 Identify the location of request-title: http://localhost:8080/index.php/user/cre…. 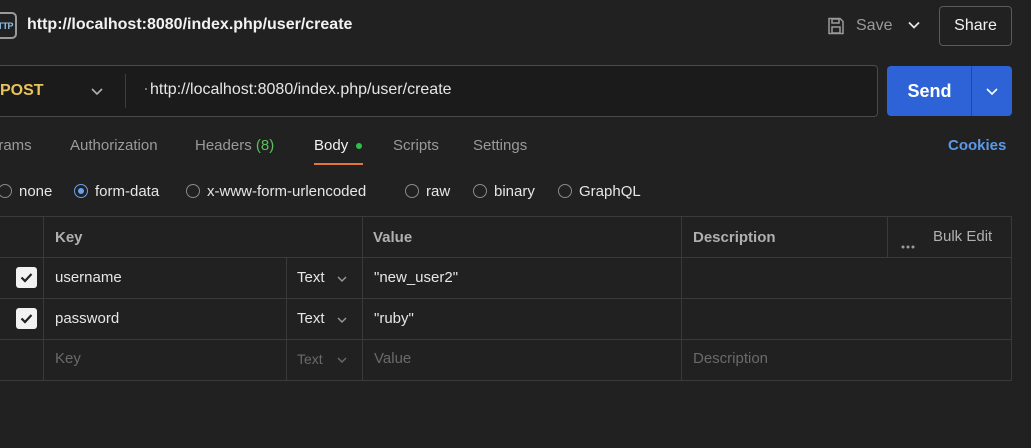
(189, 25).